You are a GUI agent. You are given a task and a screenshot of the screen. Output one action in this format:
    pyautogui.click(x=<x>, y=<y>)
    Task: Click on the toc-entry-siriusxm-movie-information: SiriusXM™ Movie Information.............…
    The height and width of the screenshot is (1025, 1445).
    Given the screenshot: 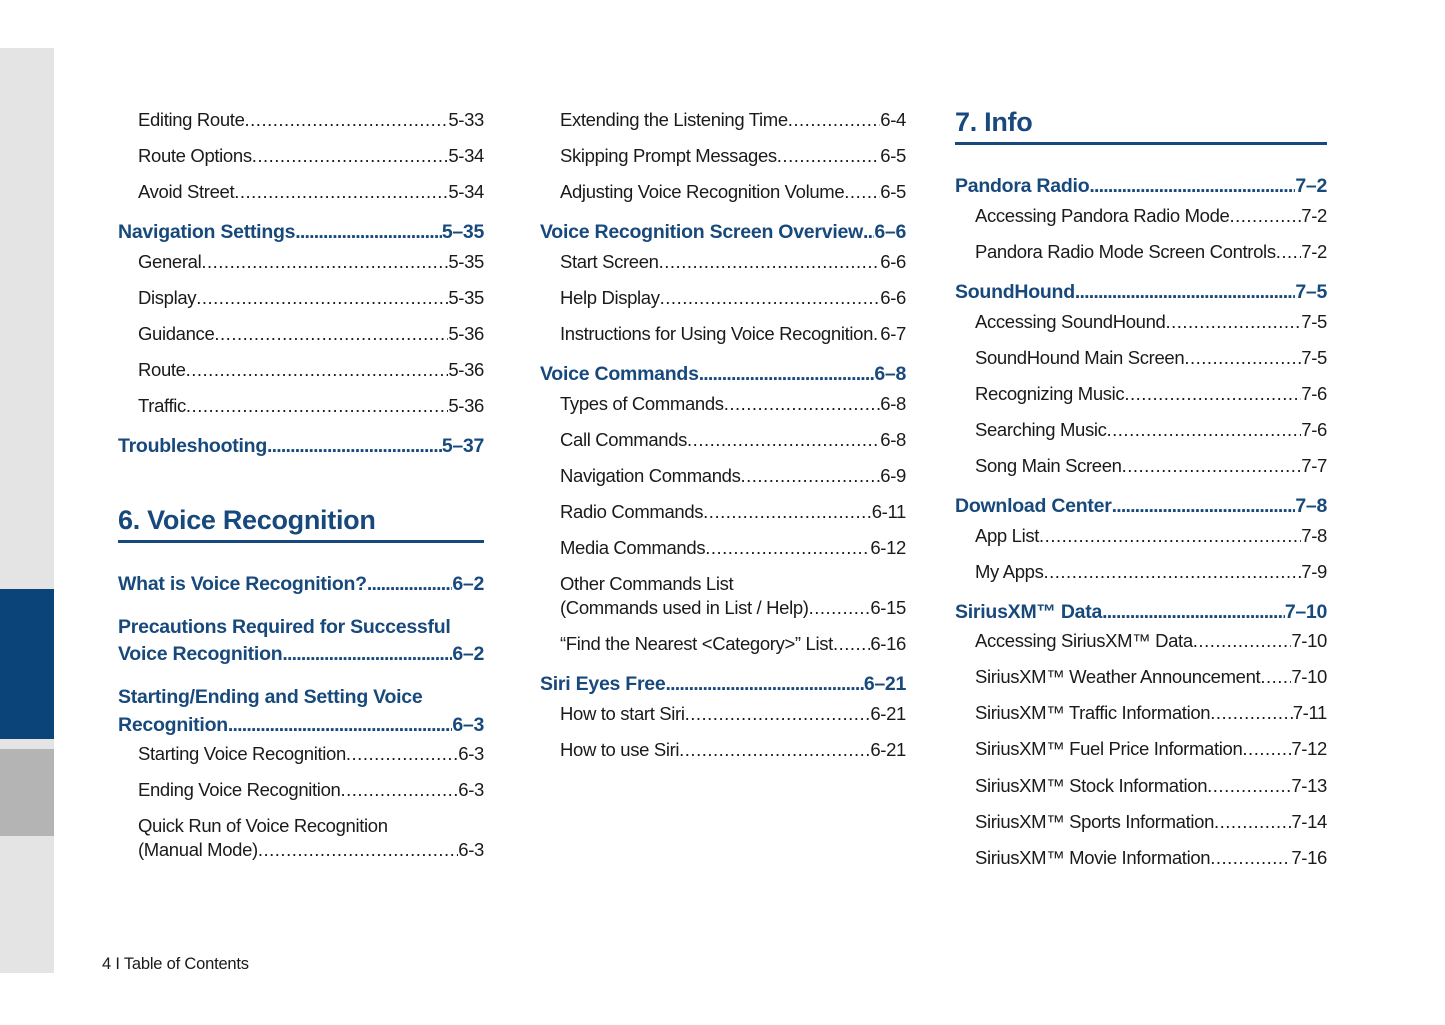 What is the action you would take?
    pyautogui.click(x=1151, y=858)
    